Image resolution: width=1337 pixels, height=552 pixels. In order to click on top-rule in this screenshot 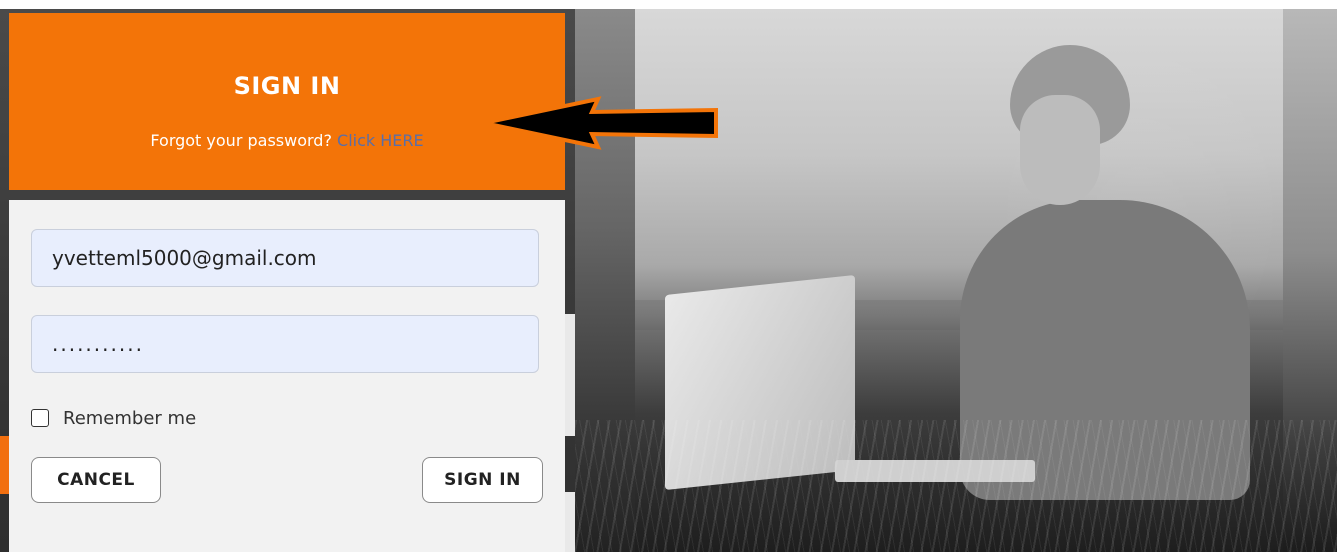, I will do `click(668, 4)`.